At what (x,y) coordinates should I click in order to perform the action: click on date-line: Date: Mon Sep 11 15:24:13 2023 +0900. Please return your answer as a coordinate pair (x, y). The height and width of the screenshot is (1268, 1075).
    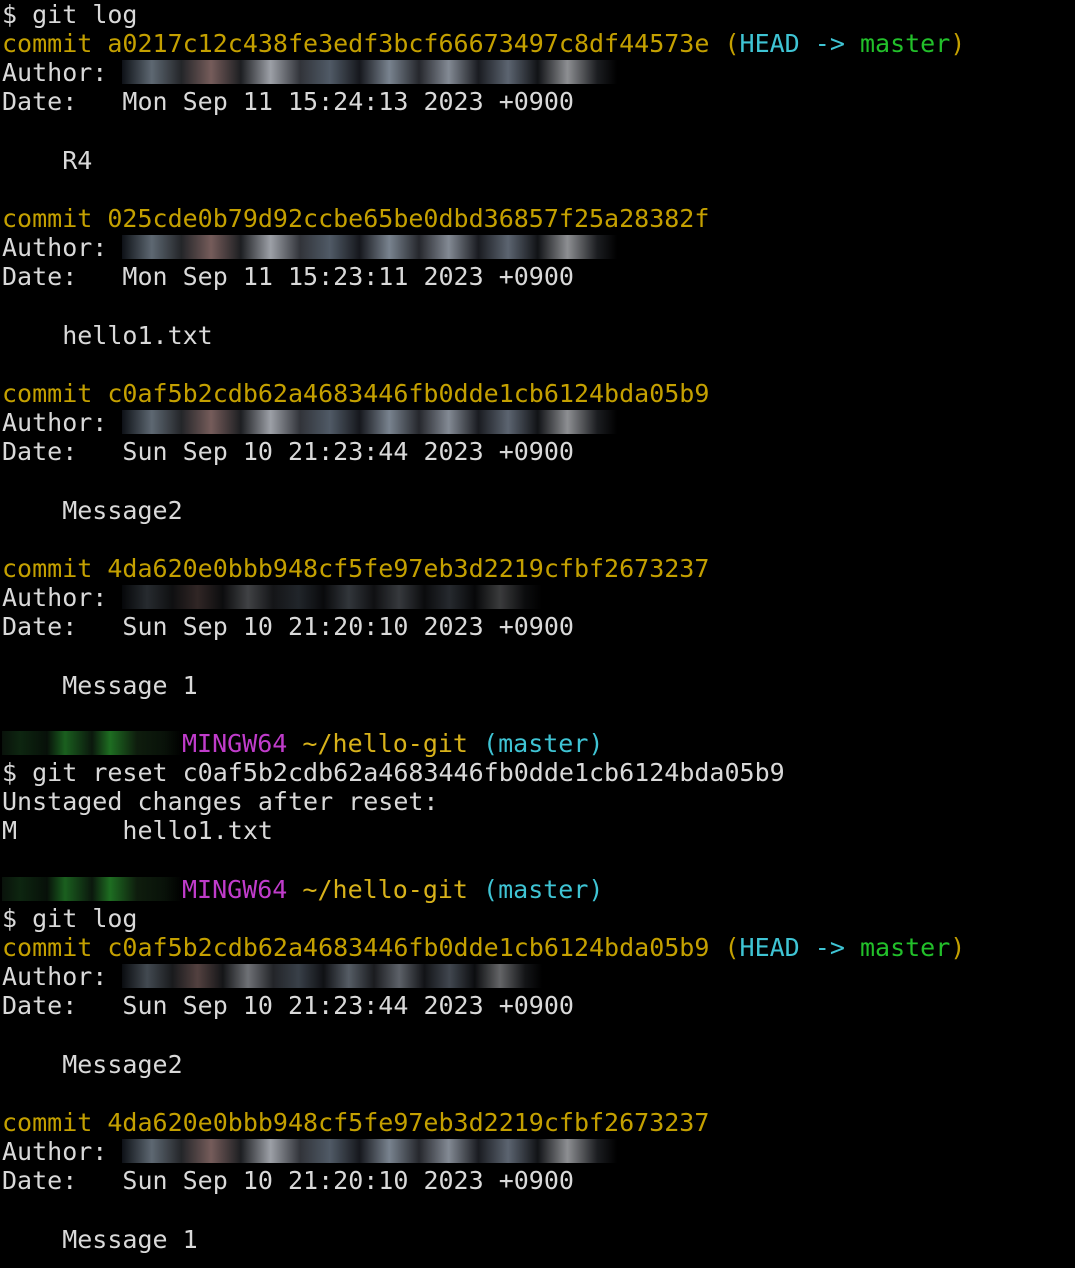
    Looking at the image, I should click on (288, 101).